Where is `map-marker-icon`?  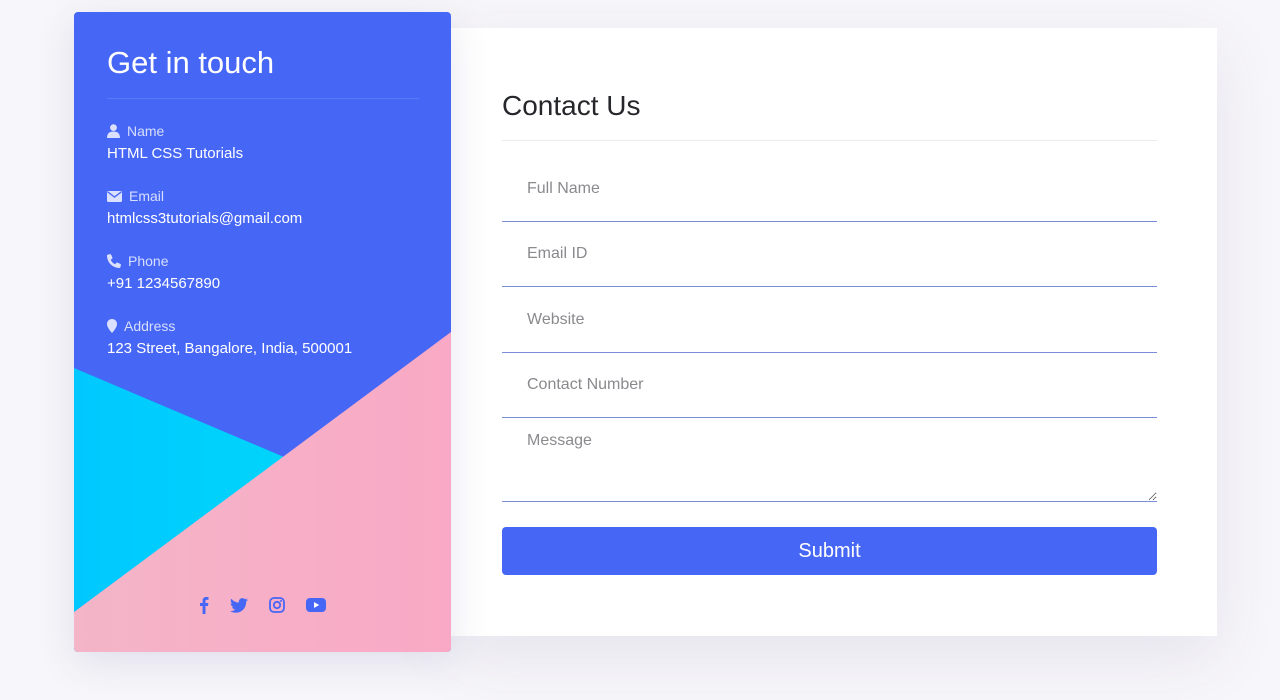 map-marker-icon is located at coordinates (112, 326).